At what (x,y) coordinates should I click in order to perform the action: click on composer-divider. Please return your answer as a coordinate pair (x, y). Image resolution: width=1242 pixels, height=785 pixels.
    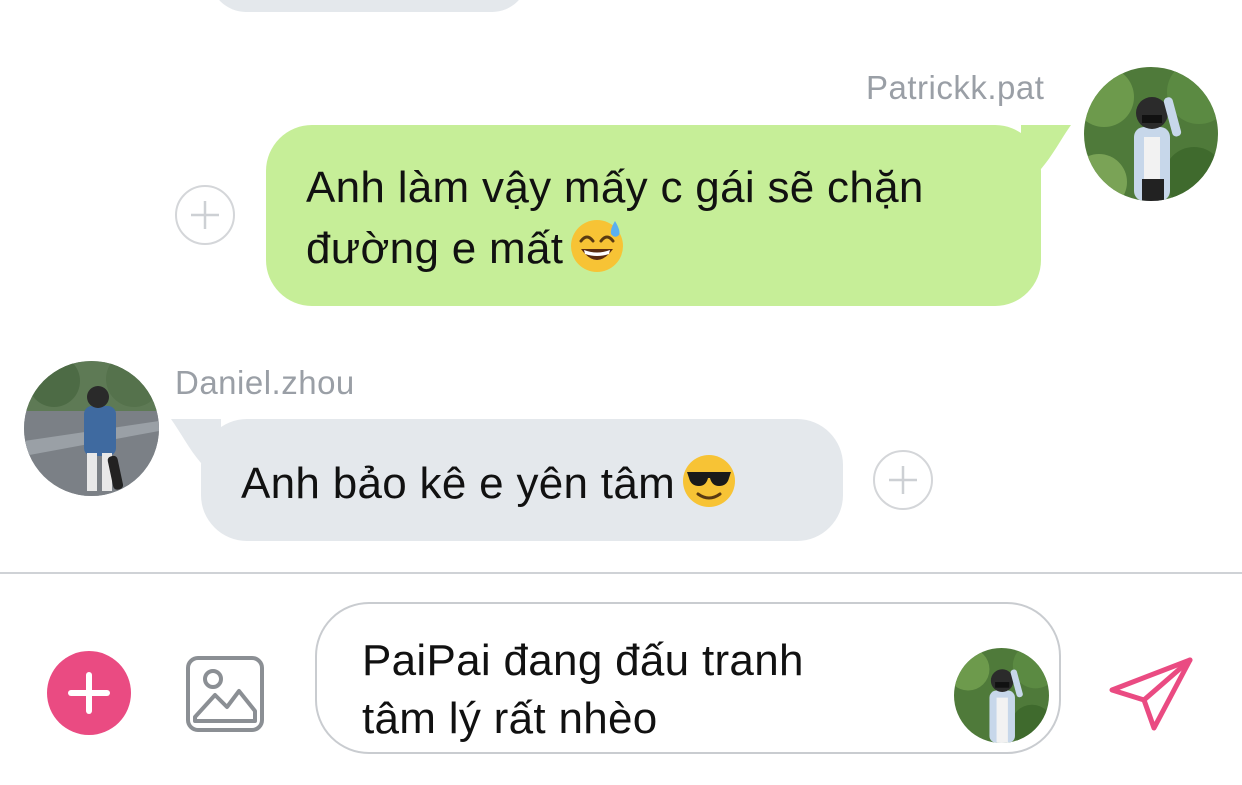
    Looking at the image, I should click on (621, 573).